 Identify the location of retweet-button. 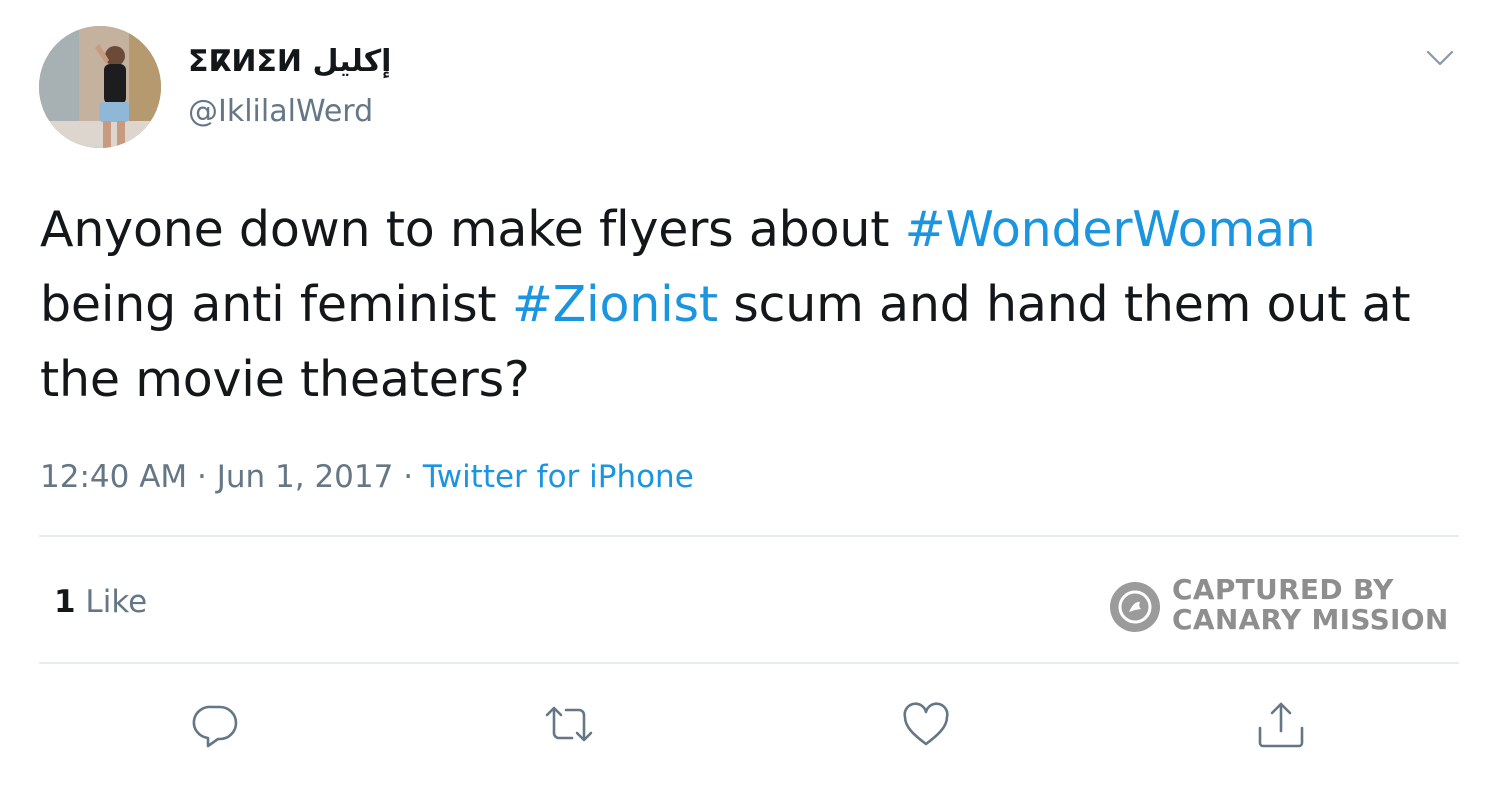
(569, 725).